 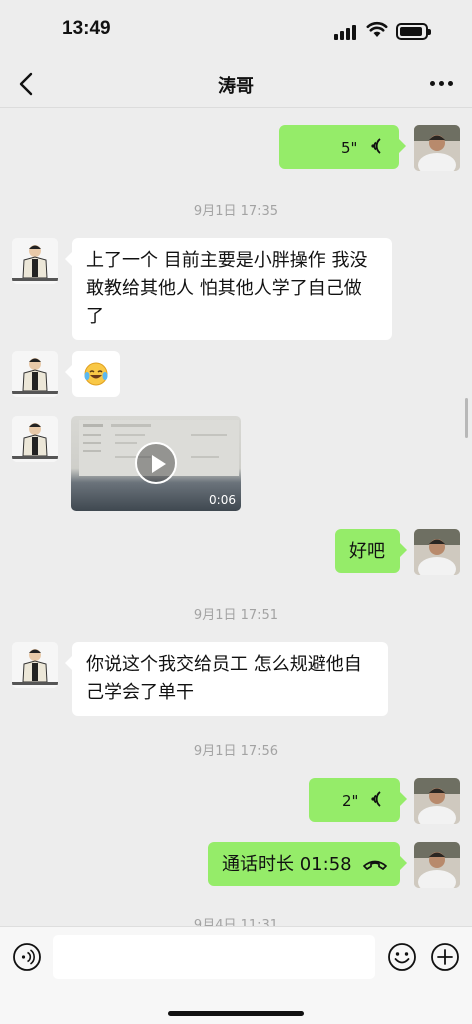 I want to click on timestamp: 9月1日 17:56, so click(x=236, y=751).